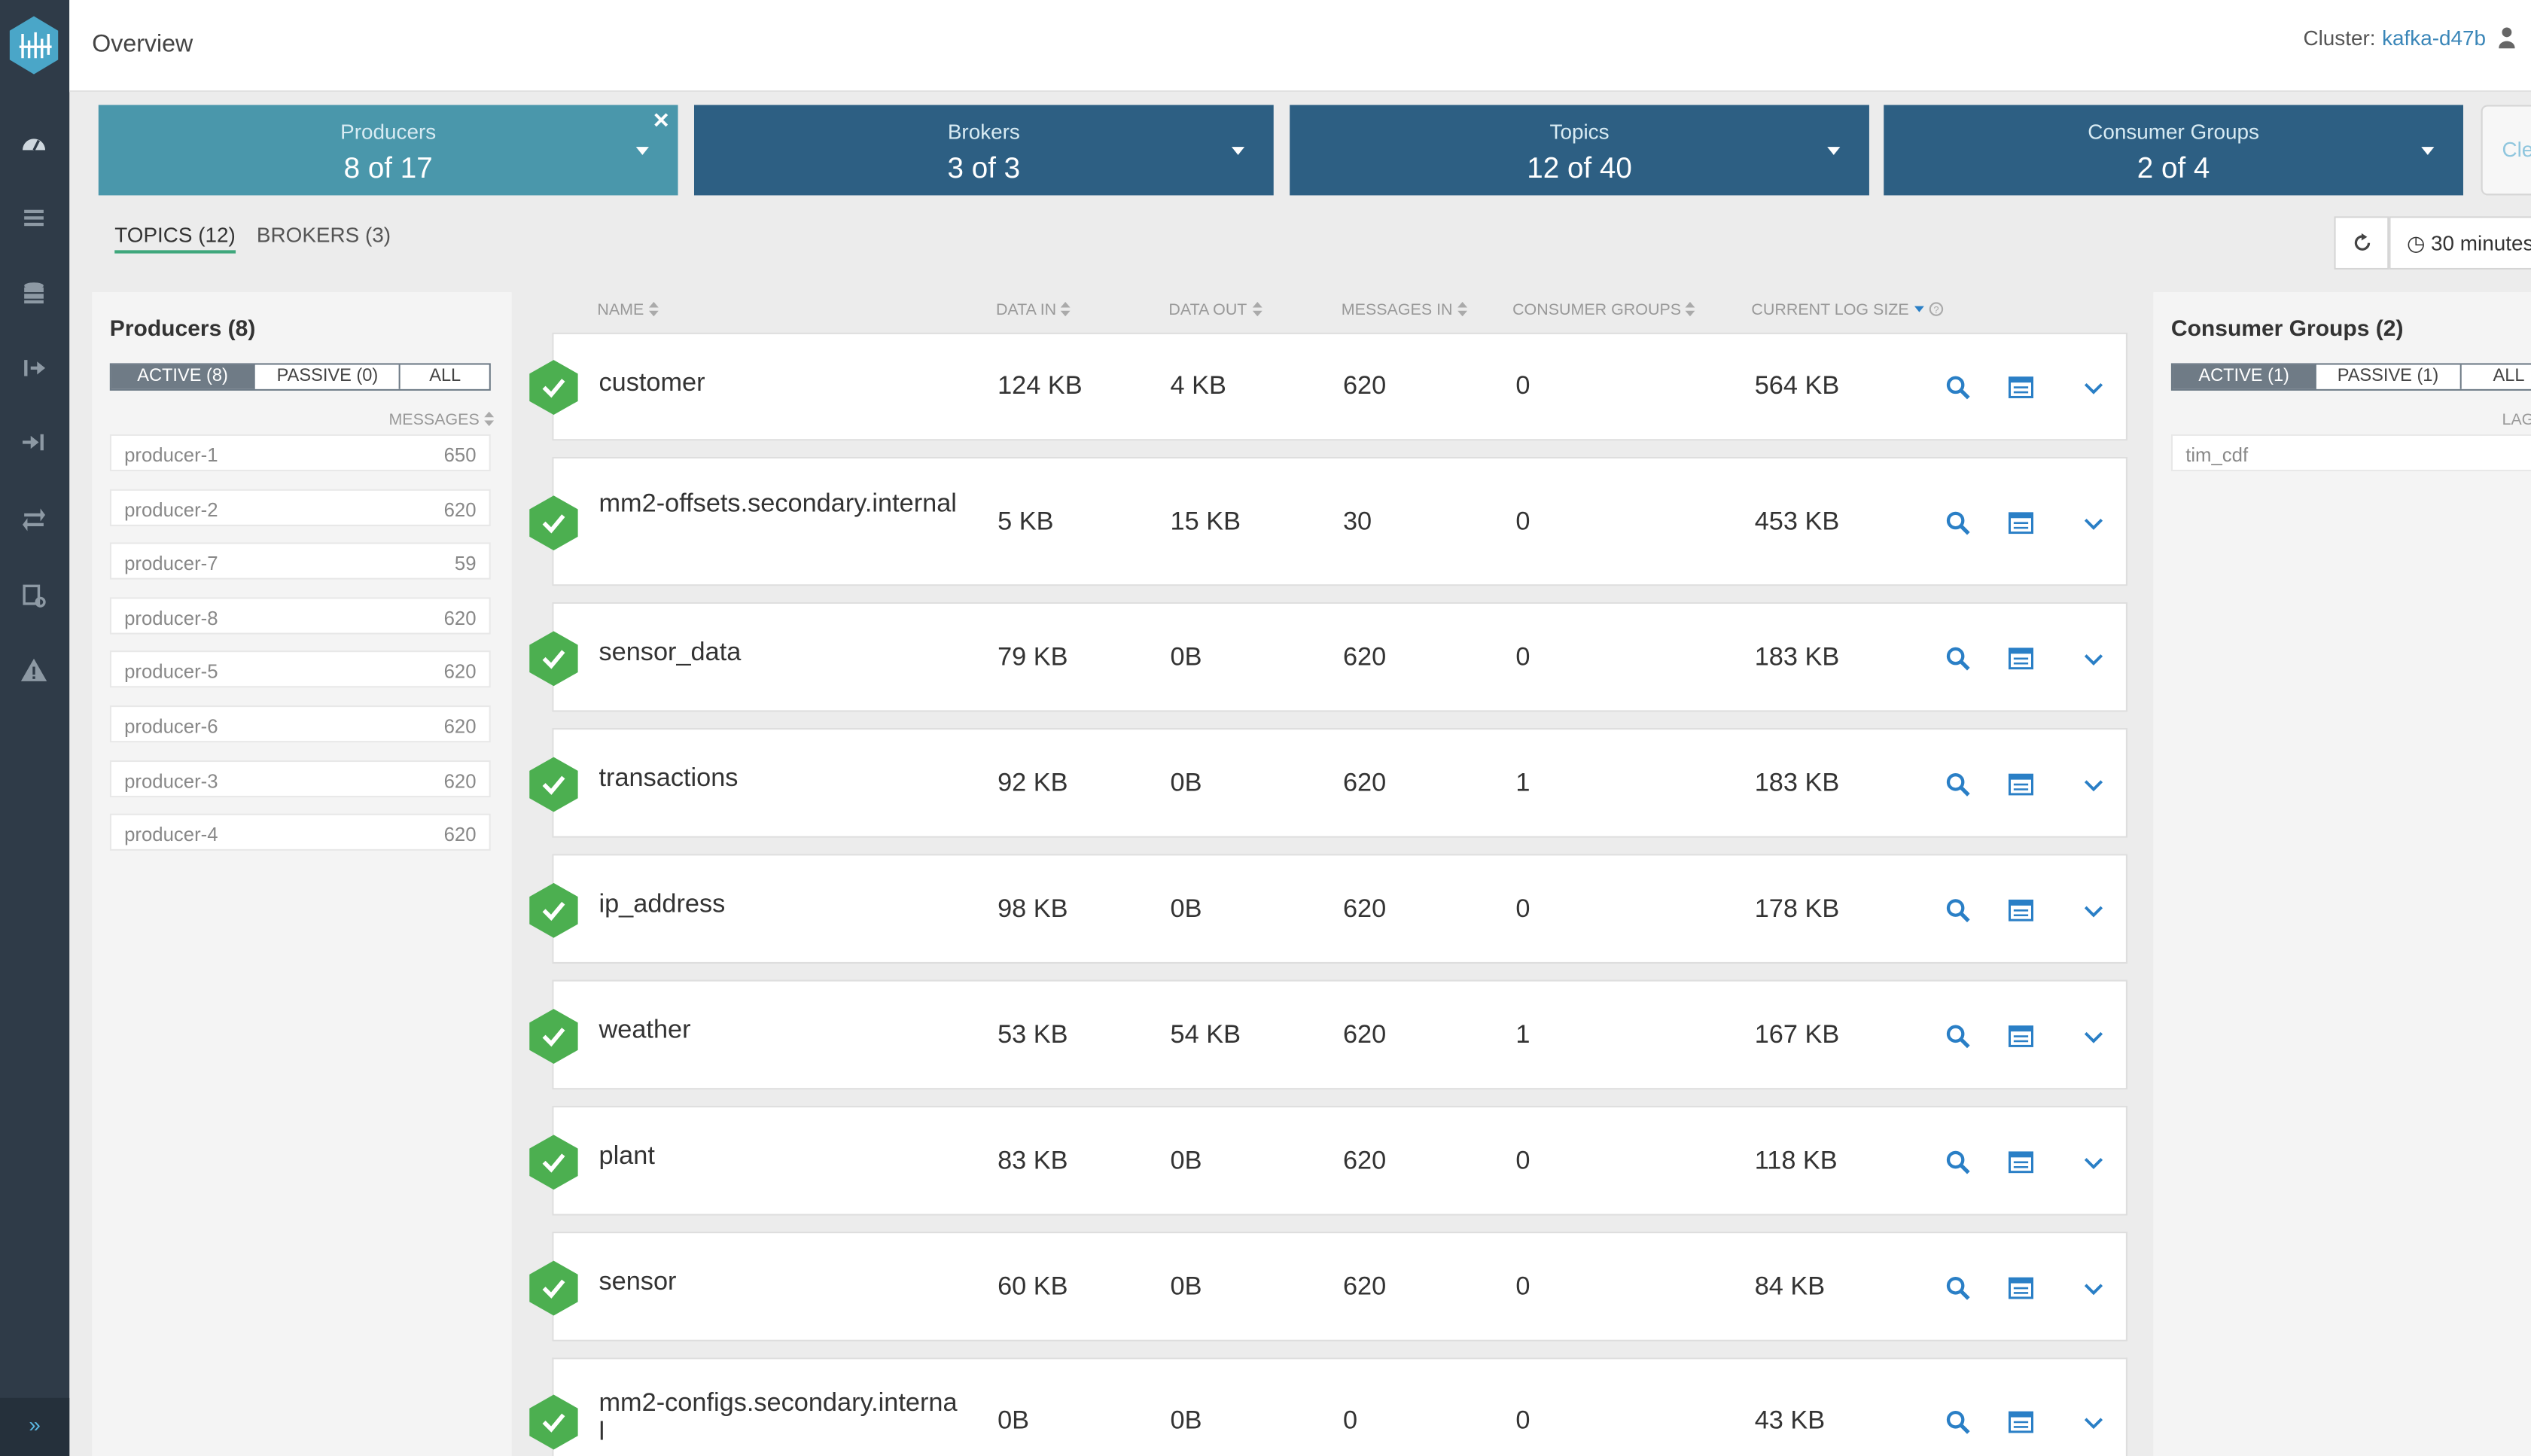 The width and height of the screenshot is (2531, 1456). Describe the element at coordinates (660, 121) in the screenshot. I see `close-icon: ✕` at that location.